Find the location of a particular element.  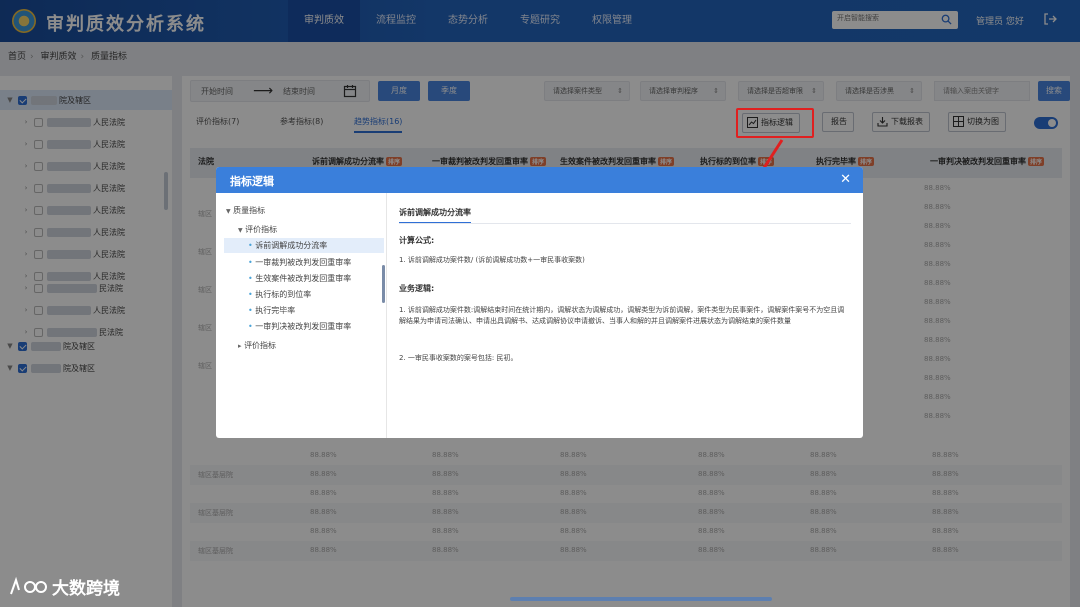

logic-text-2: 2. 一审民事收案数的案号包括: 民初。 is located at coordinates (458, 358).